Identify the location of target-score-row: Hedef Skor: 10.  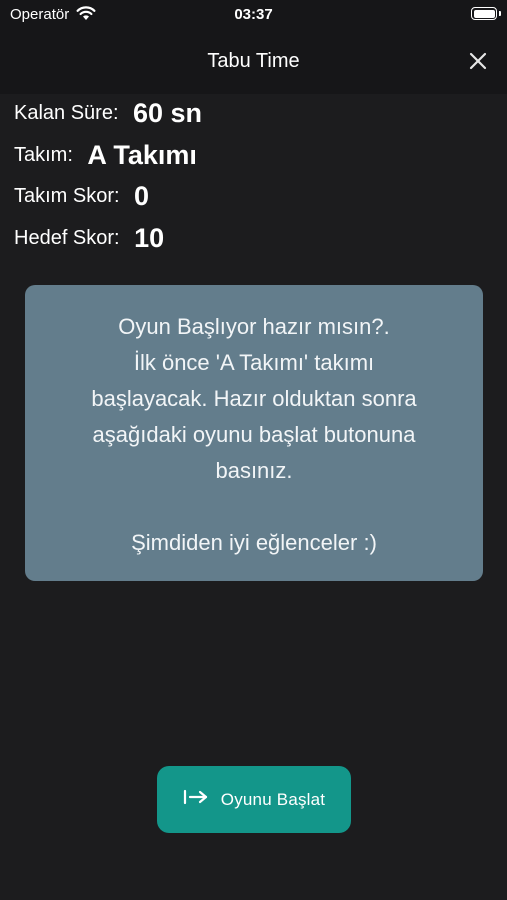
(89, 238).